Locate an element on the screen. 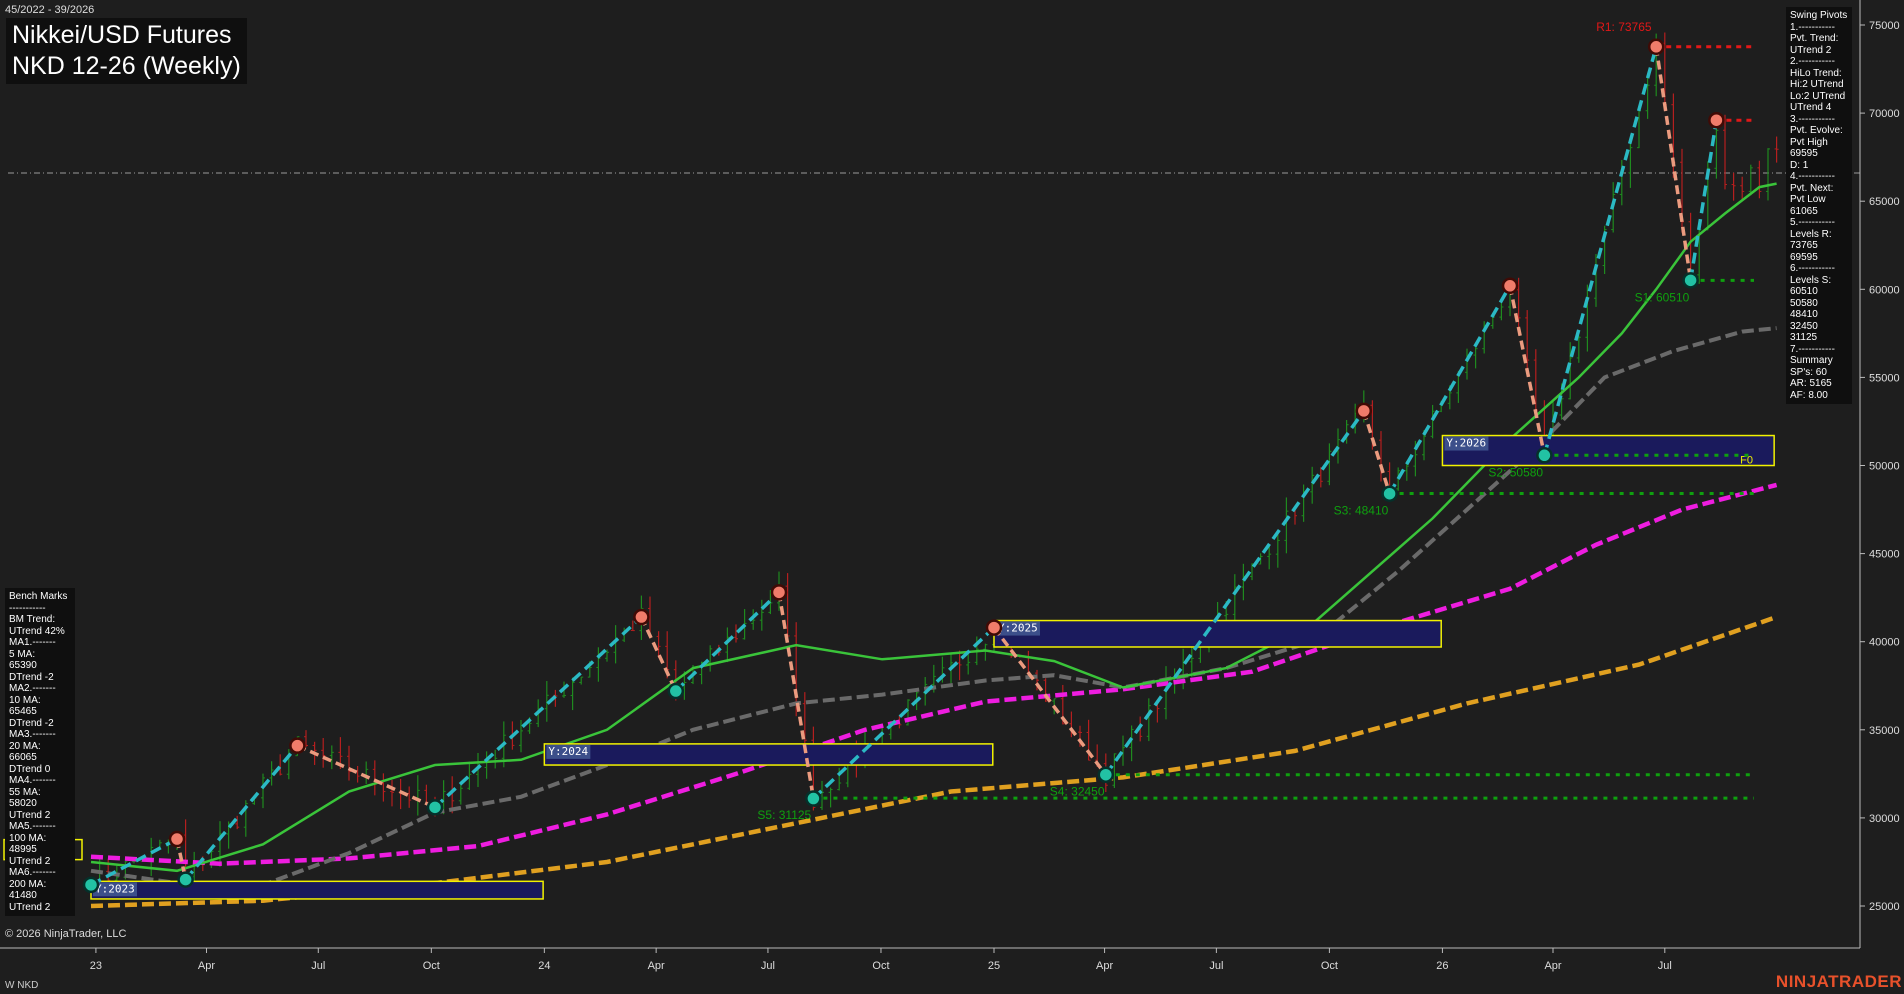 This screenshot has width=1904, height=994. year-box-label: Y:2025 is located at coordinates (1018, 628).